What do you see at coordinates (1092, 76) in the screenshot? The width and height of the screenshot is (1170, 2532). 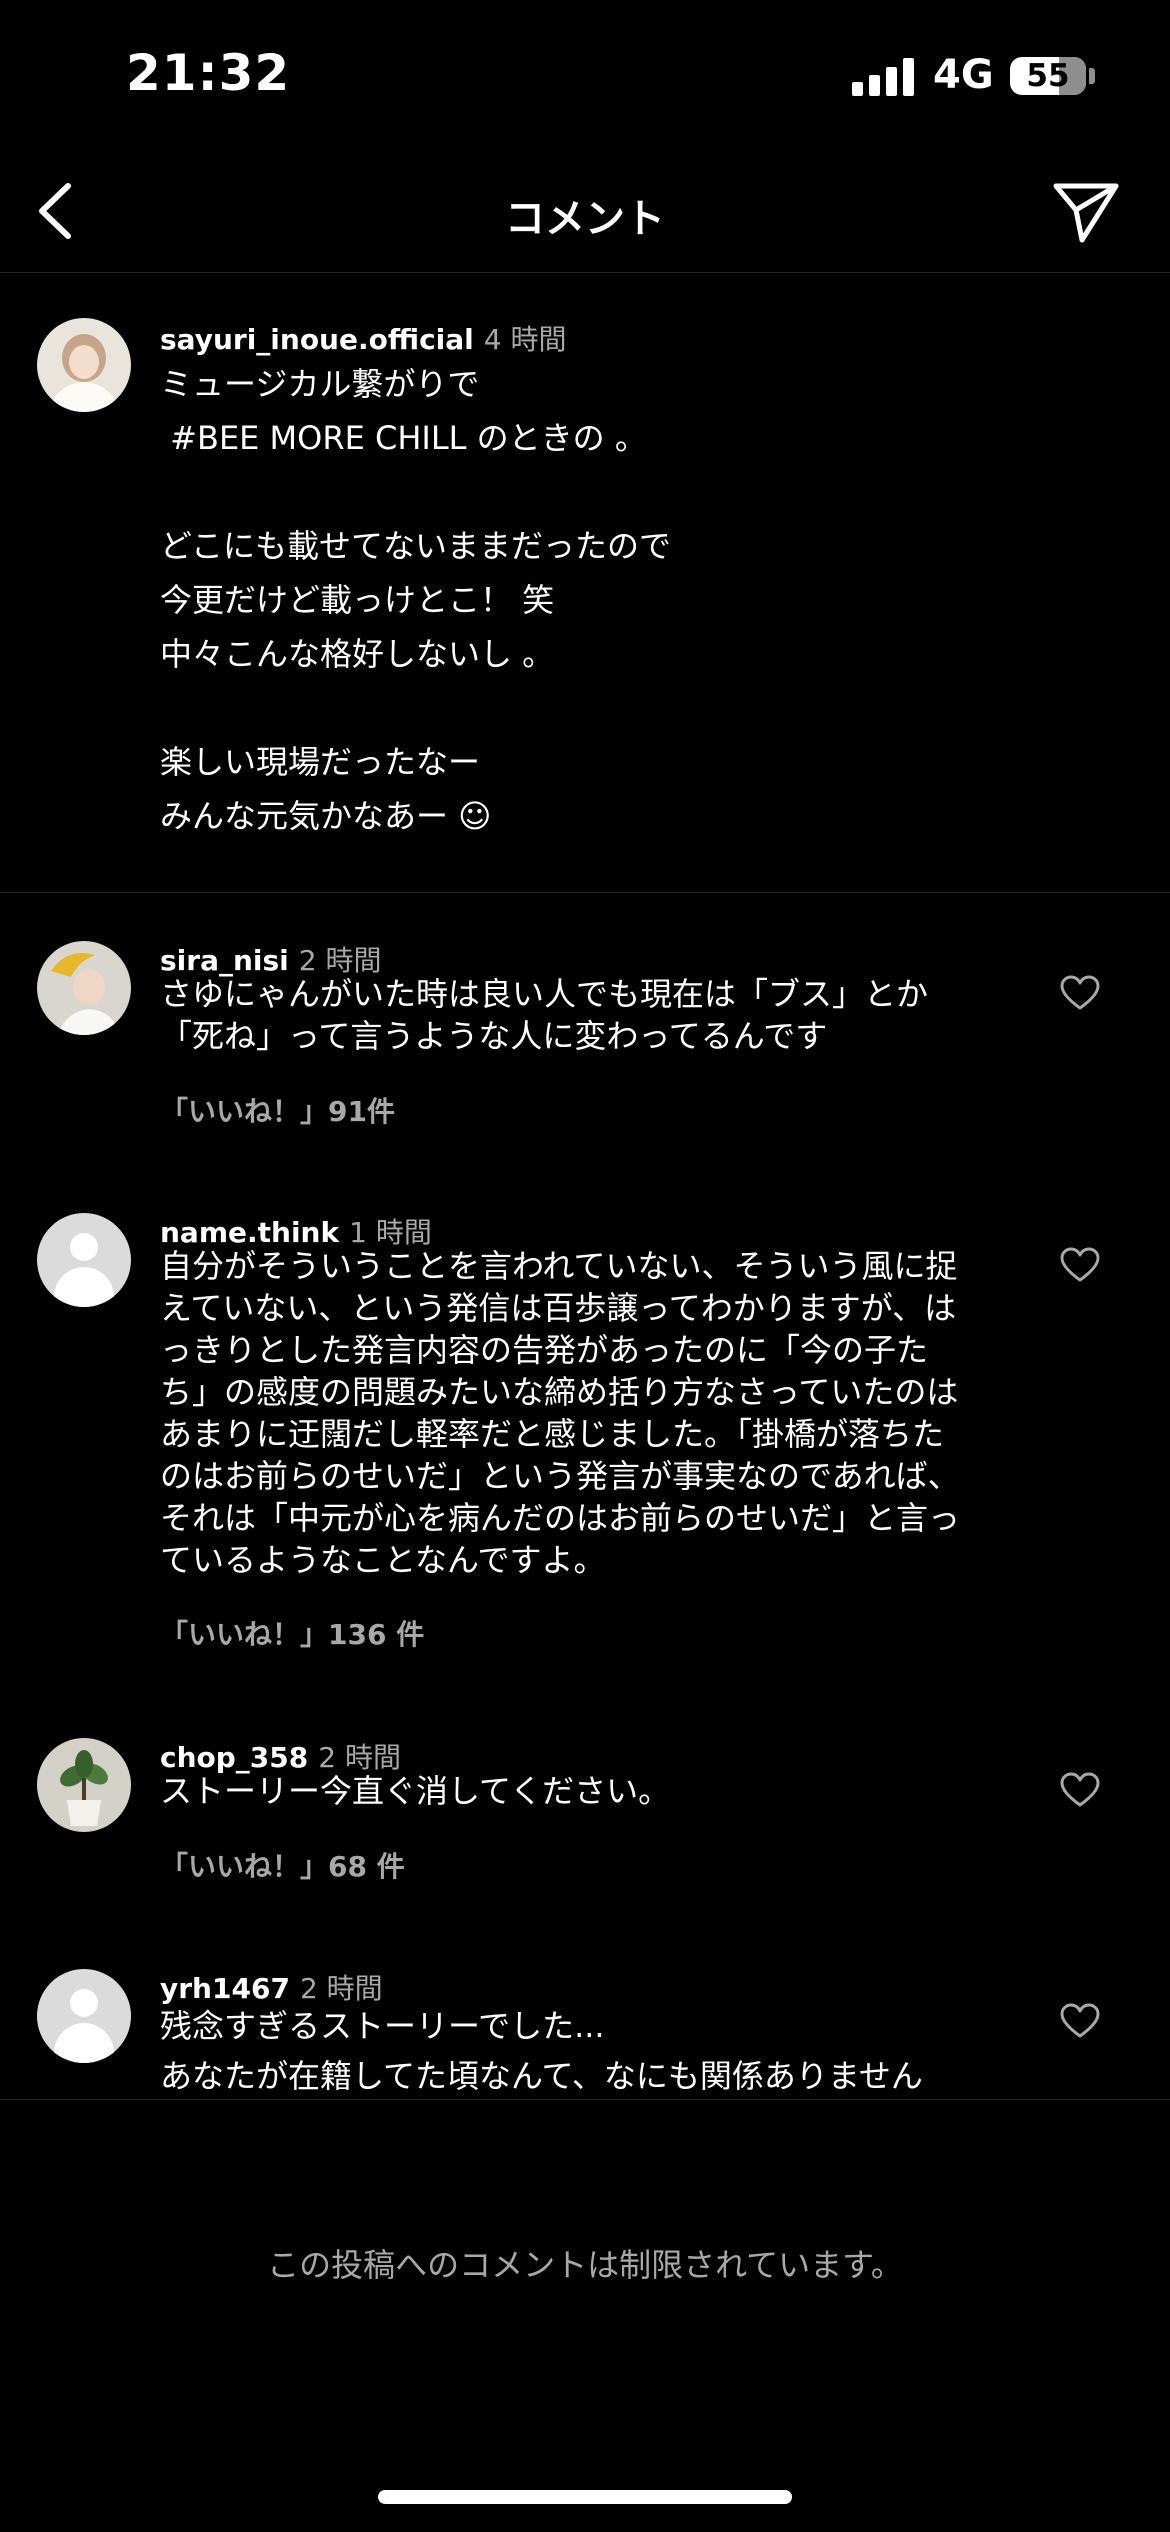 I see `battery-tip` at bounding box center [1092, 76].